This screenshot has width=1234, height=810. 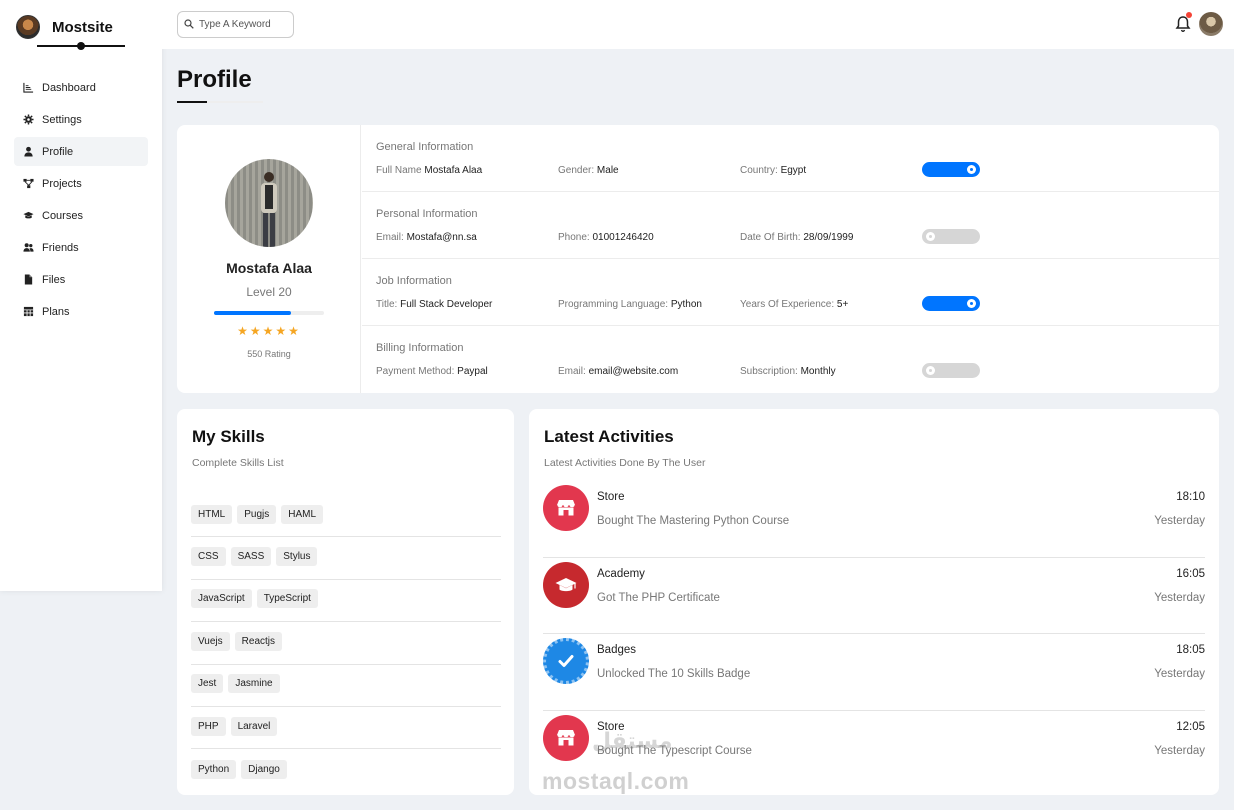 What do you see at coordinates (1183, 22) in the screenshot?
I see `notification-button` at bounding box center [1183, 22].